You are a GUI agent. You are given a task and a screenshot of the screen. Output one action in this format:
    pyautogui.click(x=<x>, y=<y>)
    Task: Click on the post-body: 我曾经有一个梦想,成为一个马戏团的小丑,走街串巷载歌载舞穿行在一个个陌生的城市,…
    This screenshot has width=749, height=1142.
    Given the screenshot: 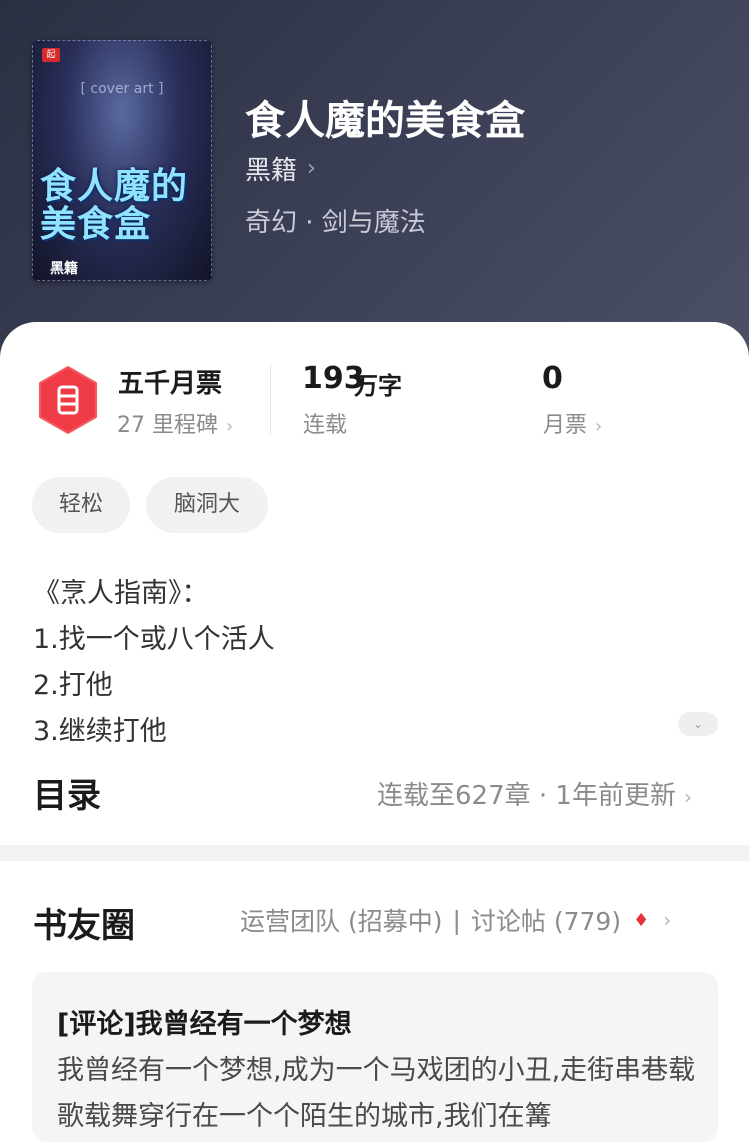 What is the action you would take?
    pyautogui.click(x=376, y=1093)
    